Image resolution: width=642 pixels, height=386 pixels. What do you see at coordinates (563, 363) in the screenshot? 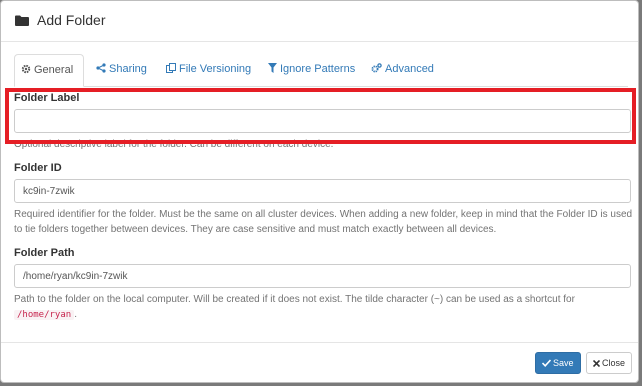
I see `save-button-label: Save` at bounding box center [563, 363].